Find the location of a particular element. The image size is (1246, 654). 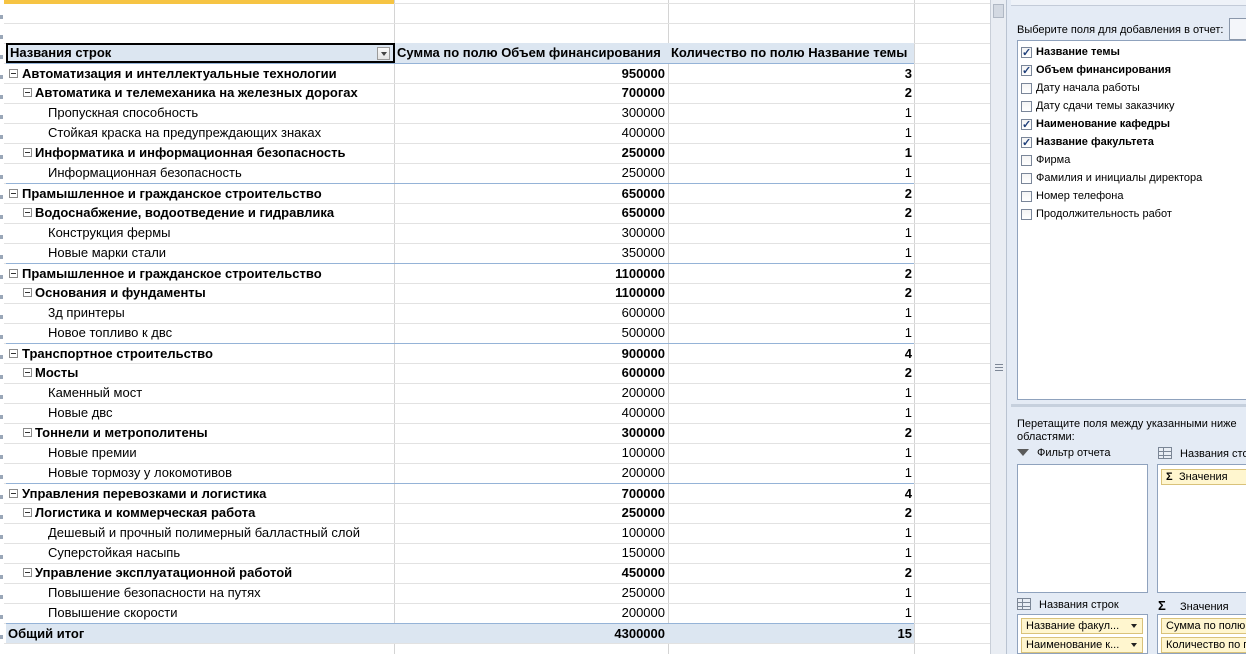

sum-cell: 400000 is located at coordinates (531, 133).